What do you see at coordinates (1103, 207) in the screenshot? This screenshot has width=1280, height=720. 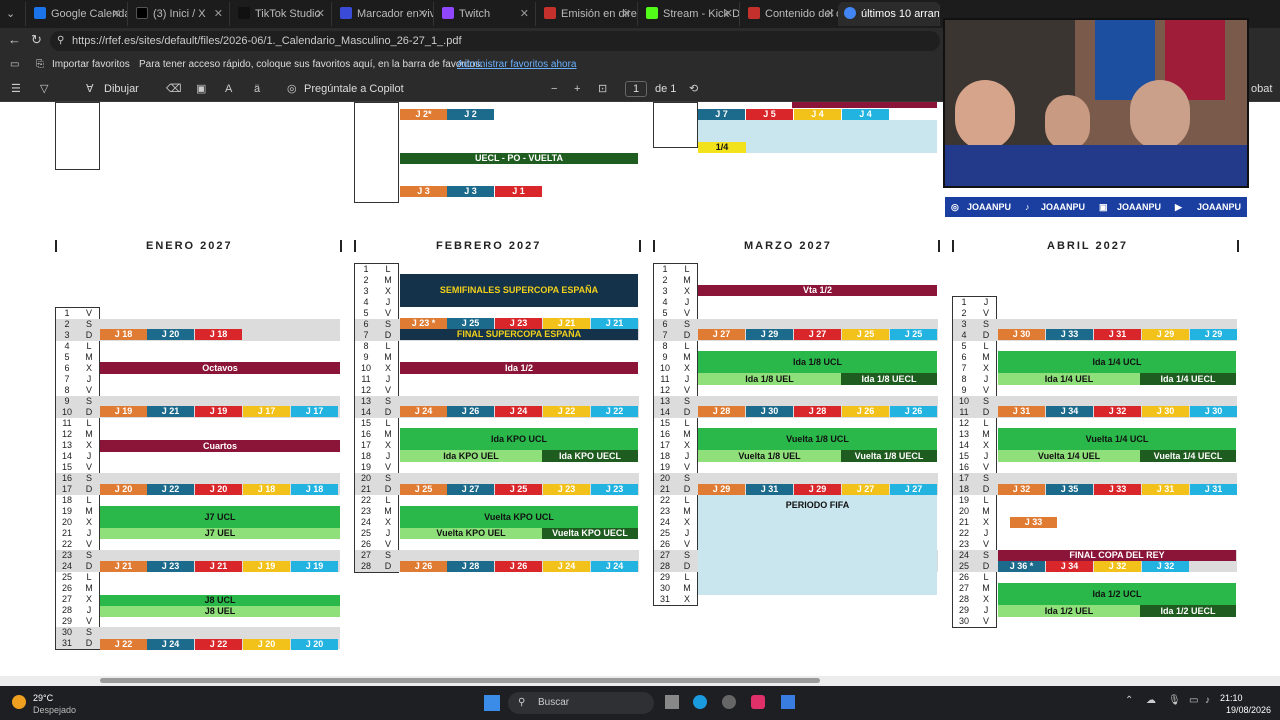 I see `twitch-icon: ▣` at bounding box center [1103, 207].